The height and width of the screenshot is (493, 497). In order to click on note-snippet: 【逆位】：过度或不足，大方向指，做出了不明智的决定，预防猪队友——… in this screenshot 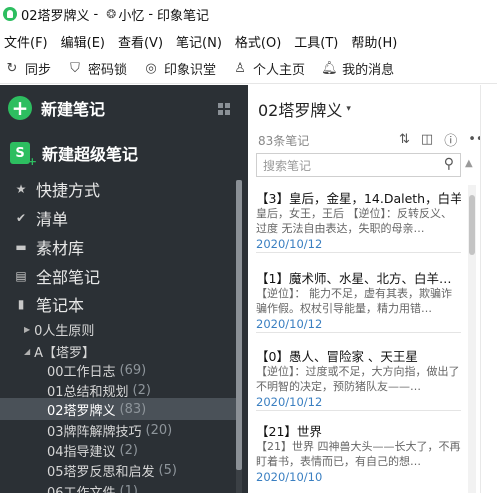, I will do `click(358, 379)`.